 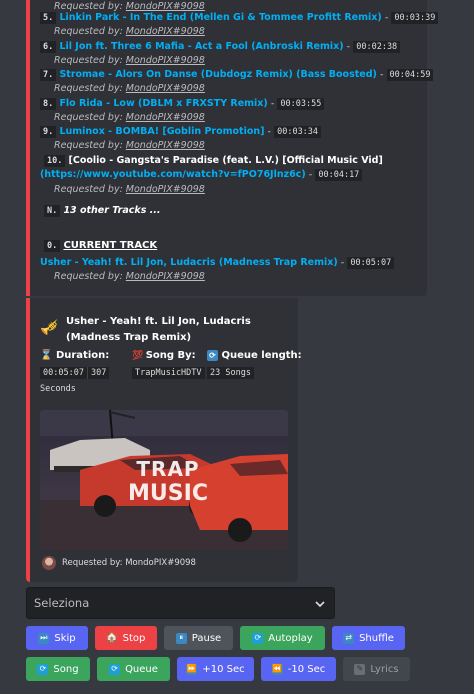 I want to click on song-by-field-value: TrapMusicHDTV, so click(x=168, y=373).